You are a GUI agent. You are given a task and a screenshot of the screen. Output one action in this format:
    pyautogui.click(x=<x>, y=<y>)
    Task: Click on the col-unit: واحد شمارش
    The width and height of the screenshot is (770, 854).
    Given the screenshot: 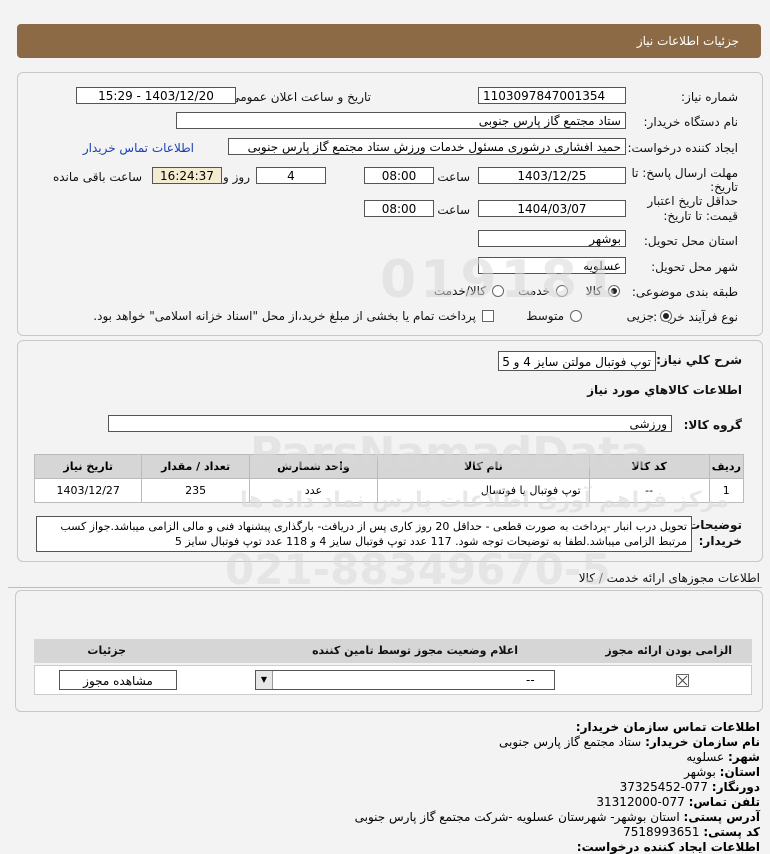 What is the action you would take?
    pyautogui.click(x=313, y=466)
    